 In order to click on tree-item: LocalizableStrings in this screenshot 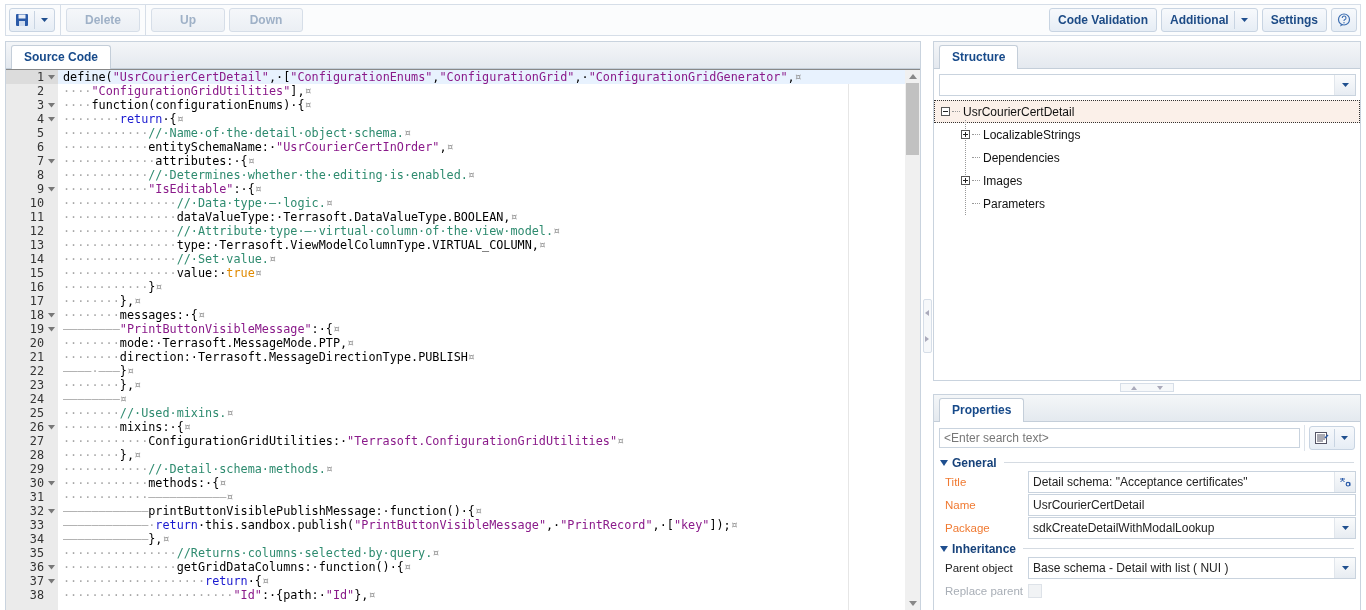, I will do `click(1032, 134)`.